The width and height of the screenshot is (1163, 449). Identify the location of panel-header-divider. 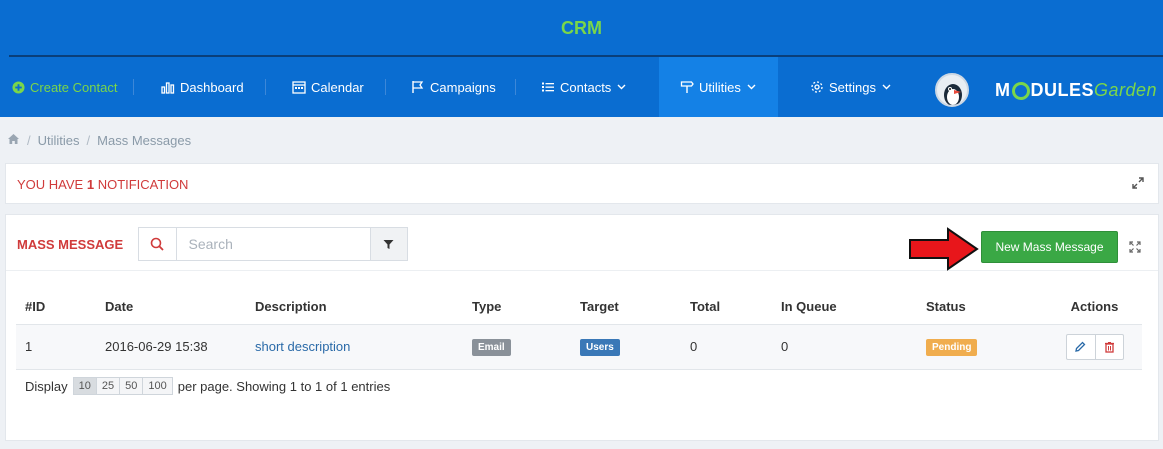
(582, 270).